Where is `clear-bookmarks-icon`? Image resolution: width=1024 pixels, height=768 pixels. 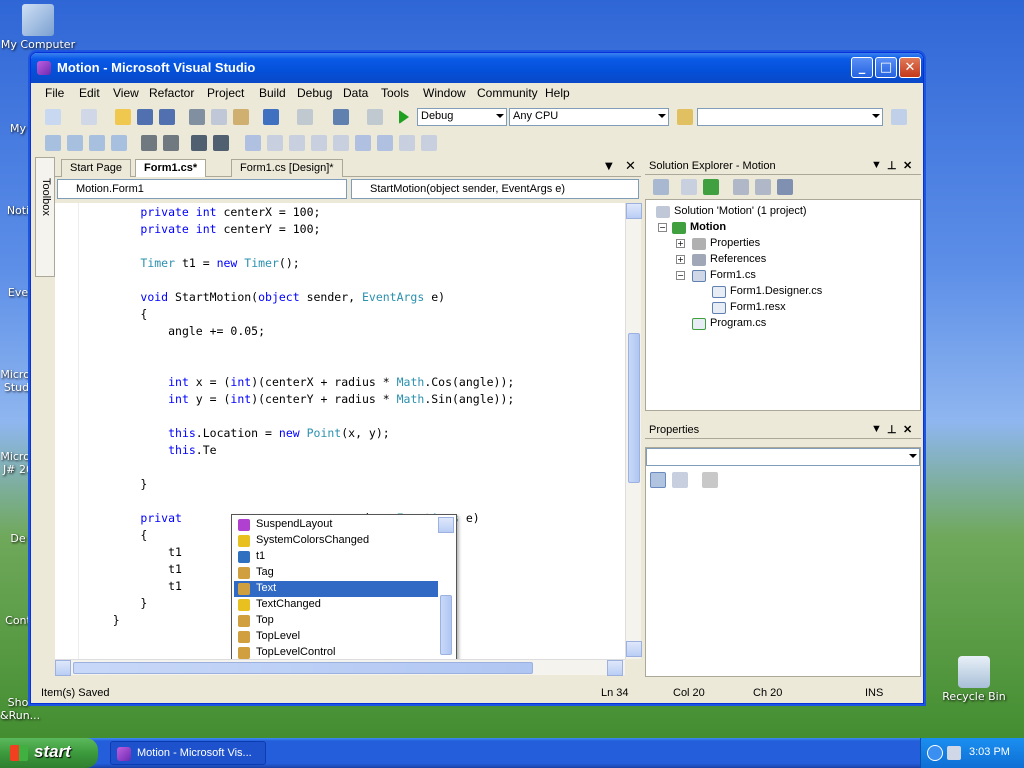
clear-bookmarks-icon is located at coordinates (407, 143).